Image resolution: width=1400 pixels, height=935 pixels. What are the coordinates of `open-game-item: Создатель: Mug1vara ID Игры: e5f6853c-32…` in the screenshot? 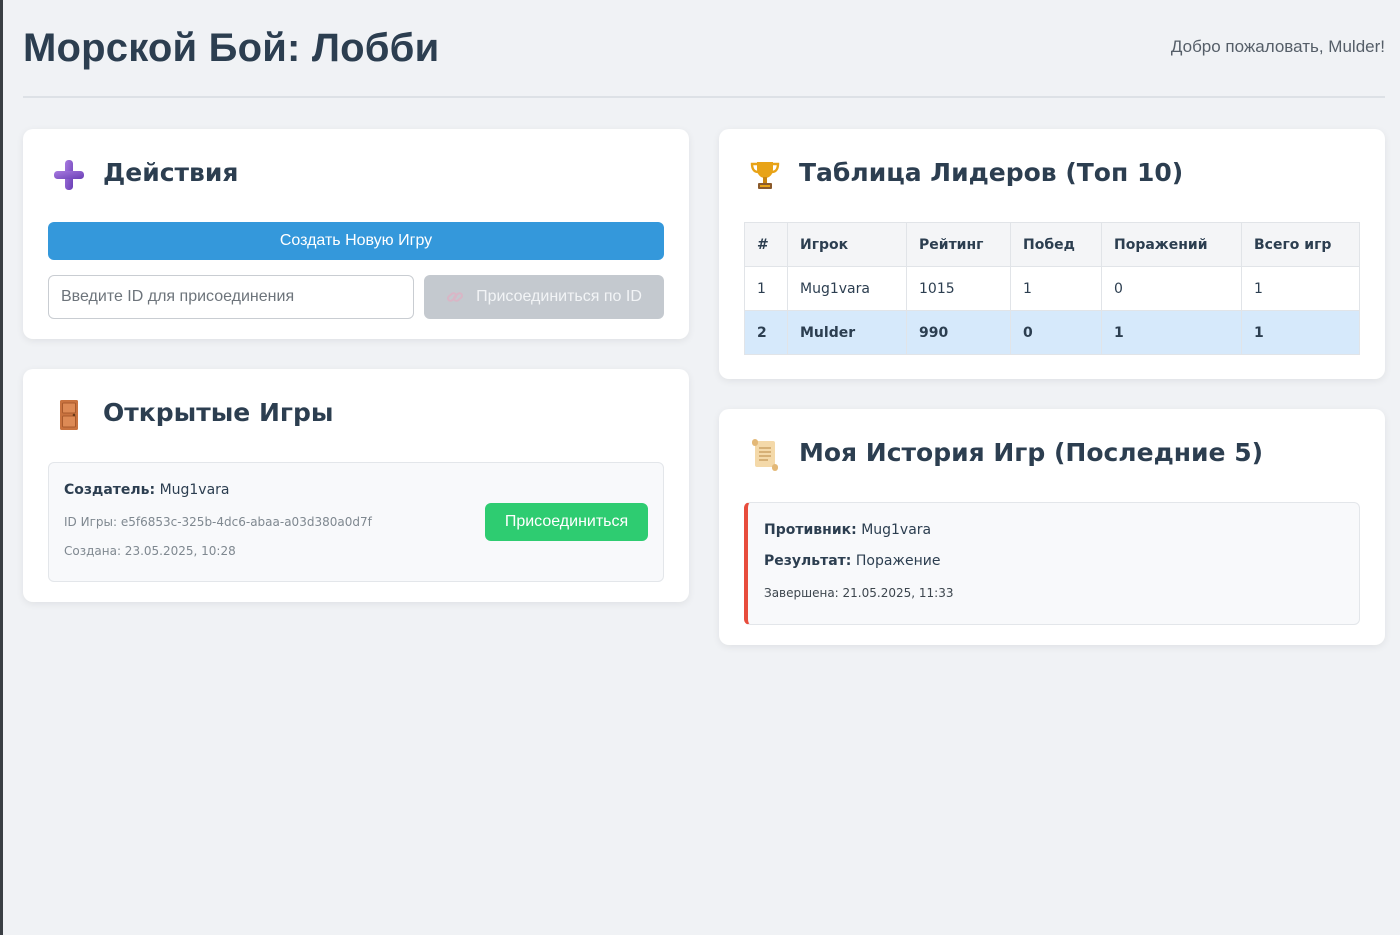 It's located at (356, 522).